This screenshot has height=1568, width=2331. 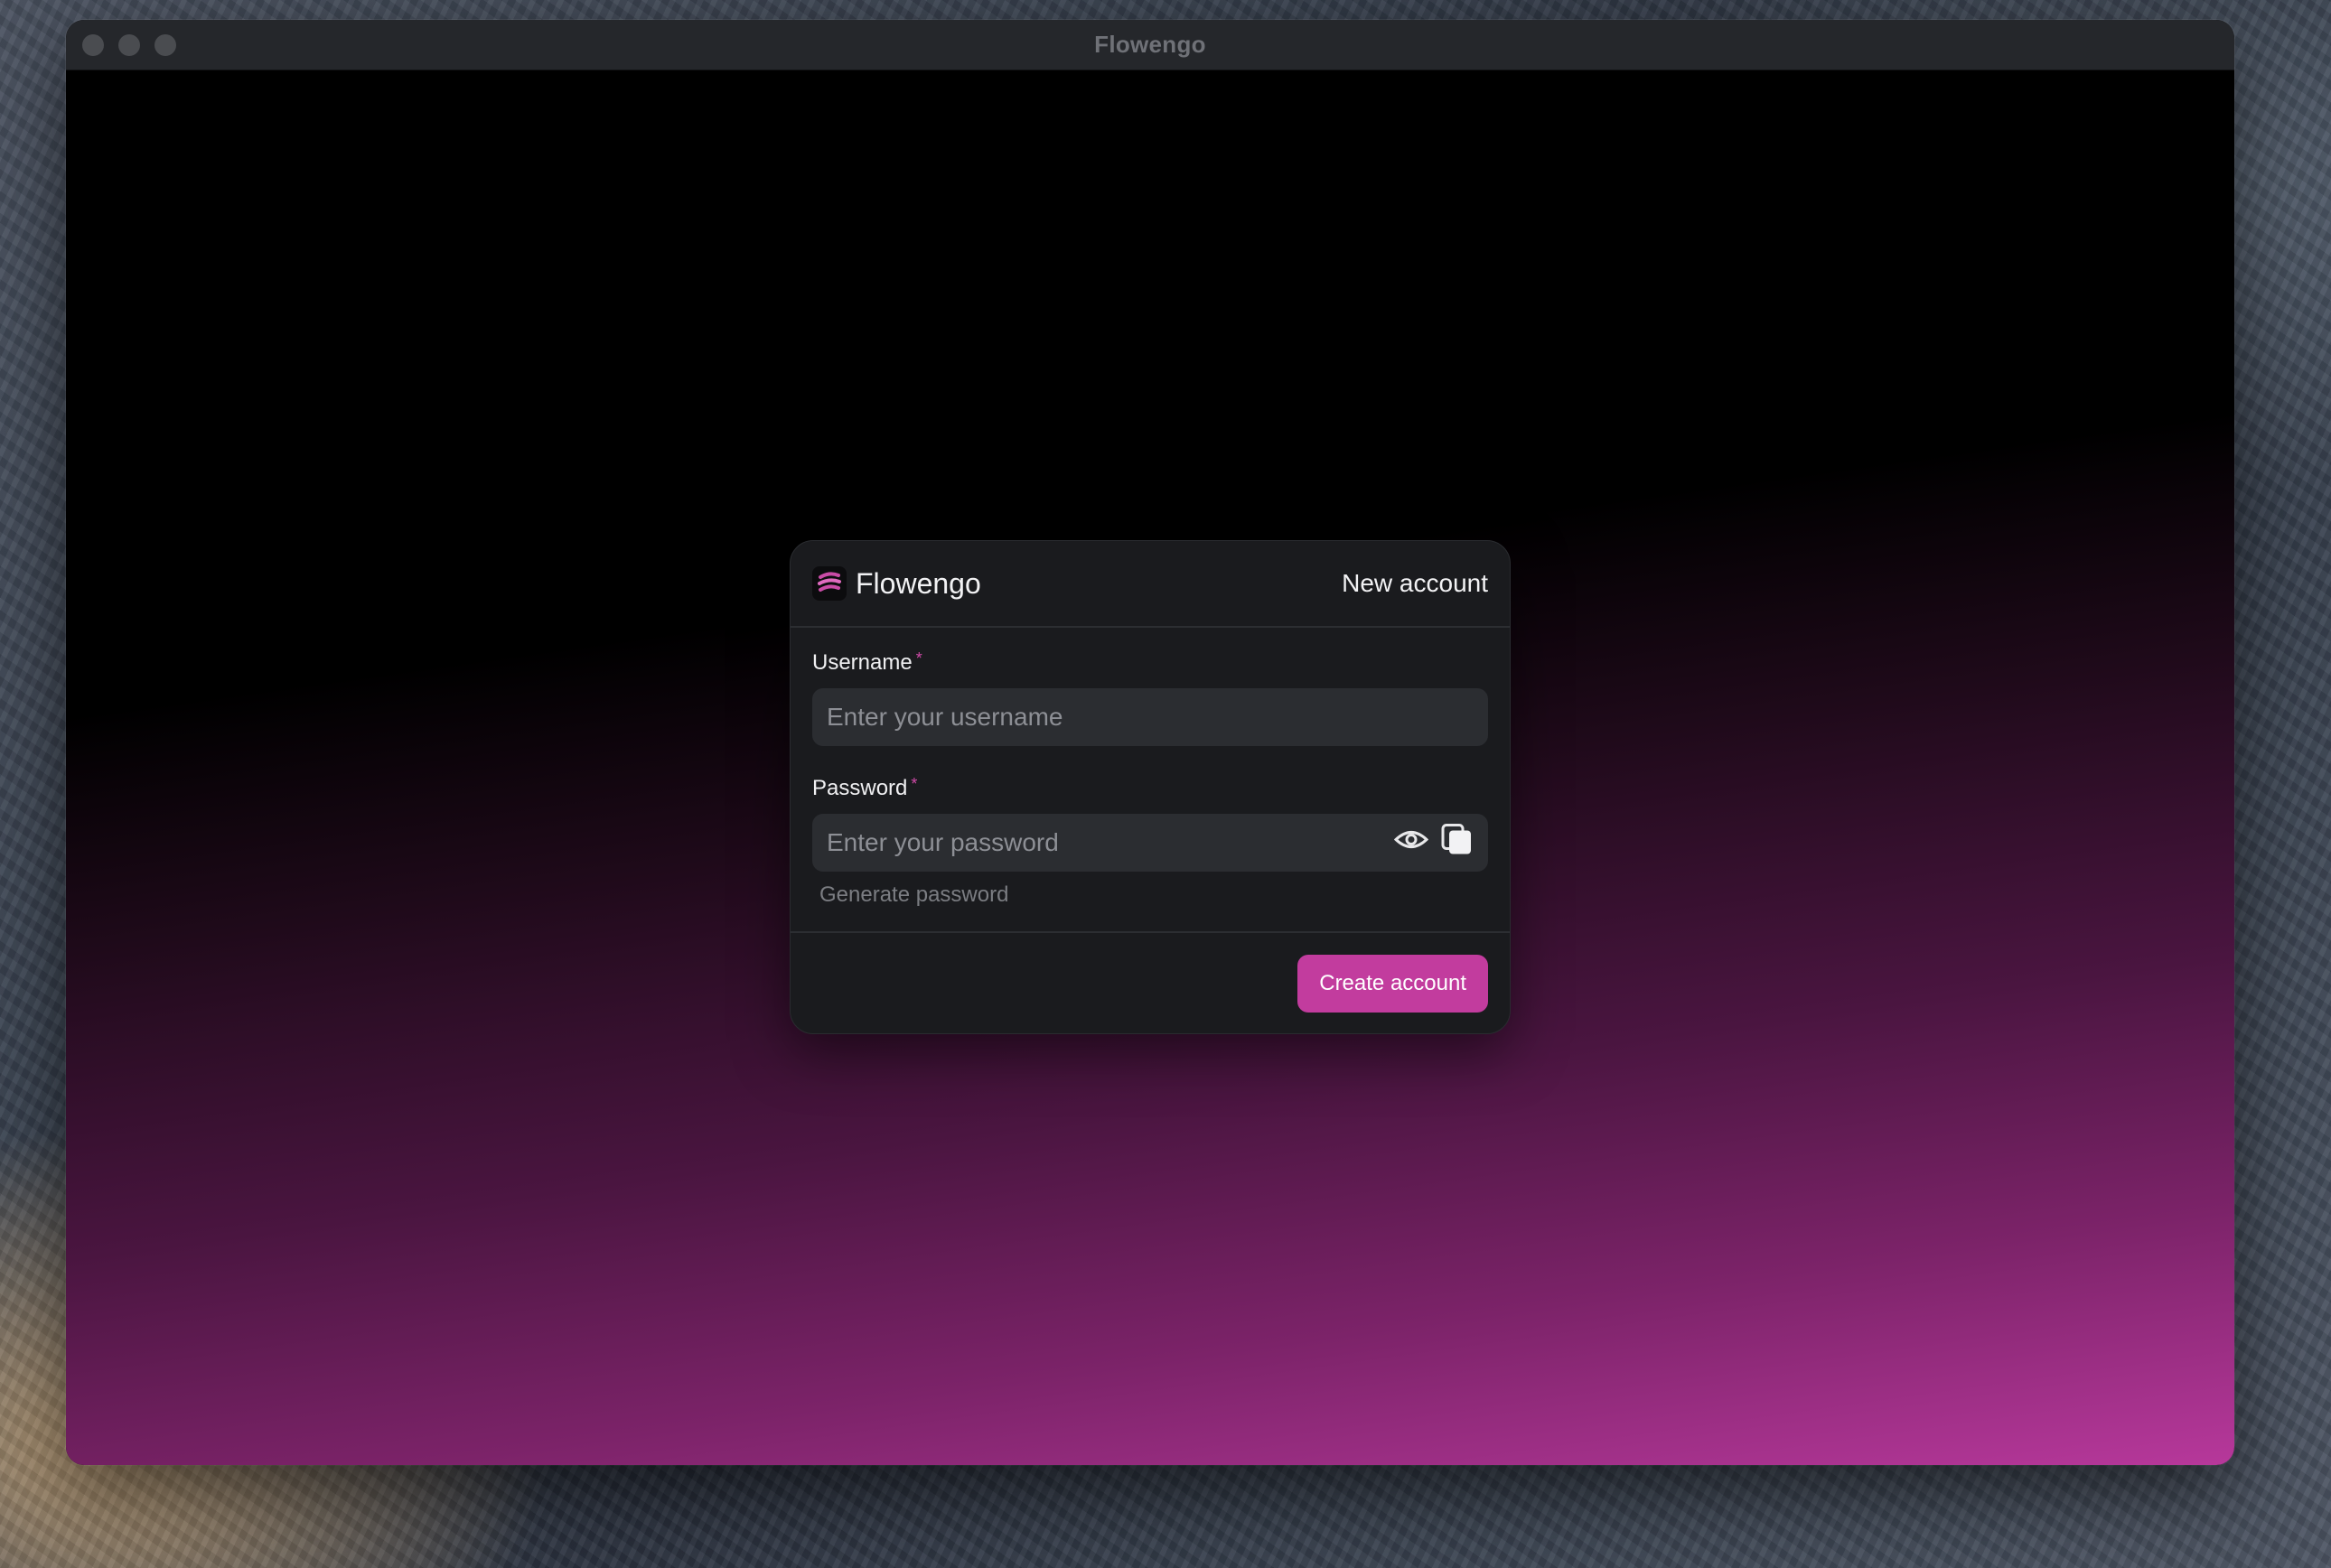 I want to click on window-controls, so click(x=129, y=45).